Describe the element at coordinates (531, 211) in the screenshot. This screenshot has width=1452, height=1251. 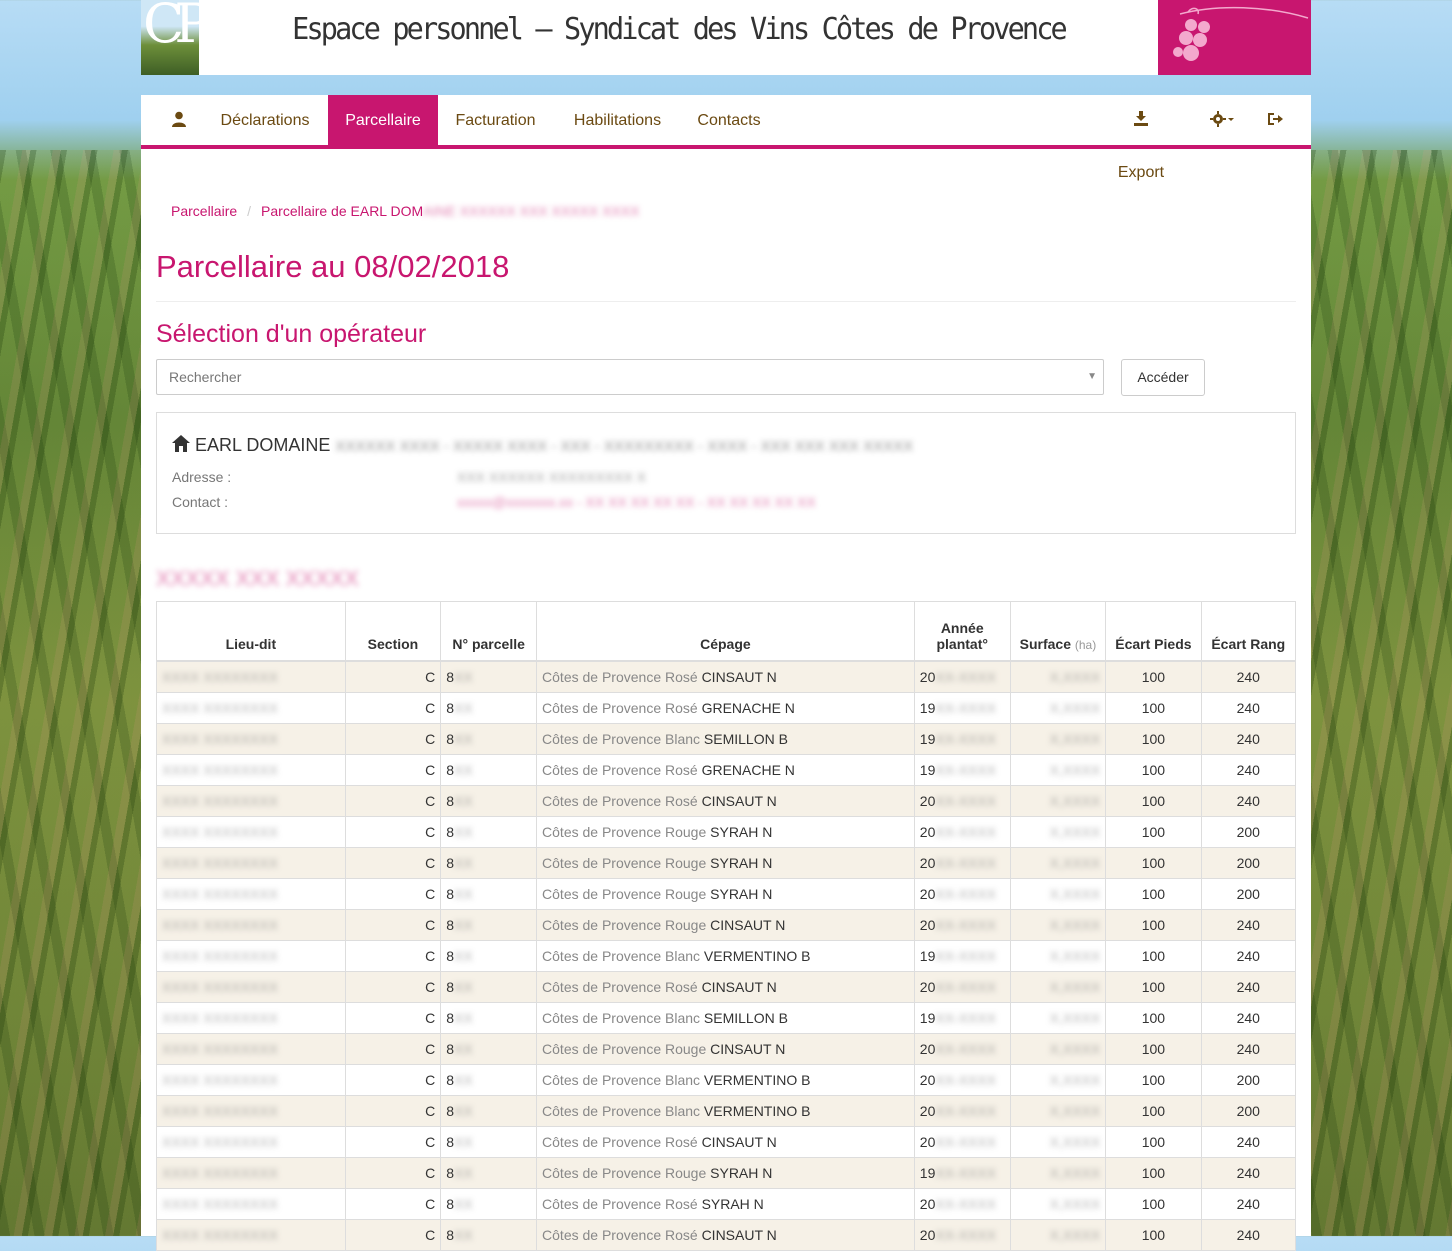
I see `breadcrumb-hidden: AINE XXXXXX XXX XXXXX XXXX` at that location.